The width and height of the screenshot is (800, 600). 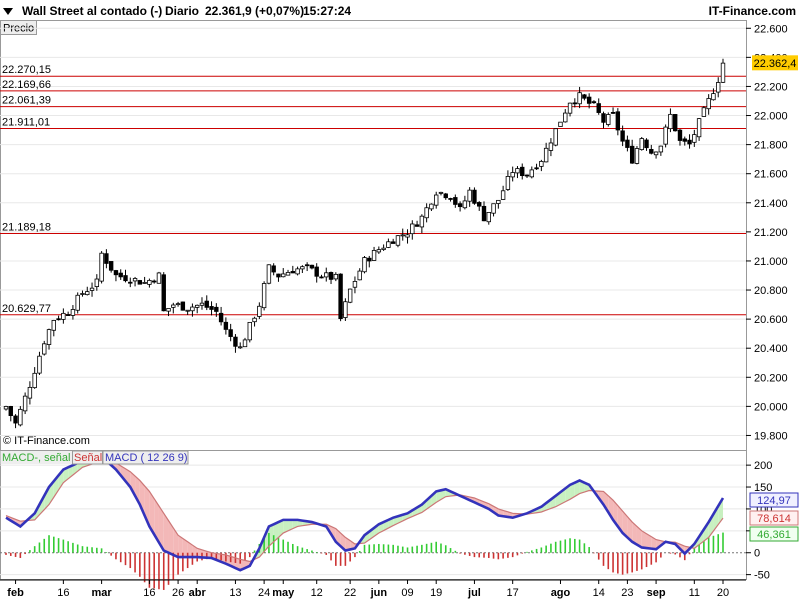 What do you see at coordinates (771, 436) in the screenshot?
I see `price-y-tick-label: 19.800` at bounding box center [771, 436].